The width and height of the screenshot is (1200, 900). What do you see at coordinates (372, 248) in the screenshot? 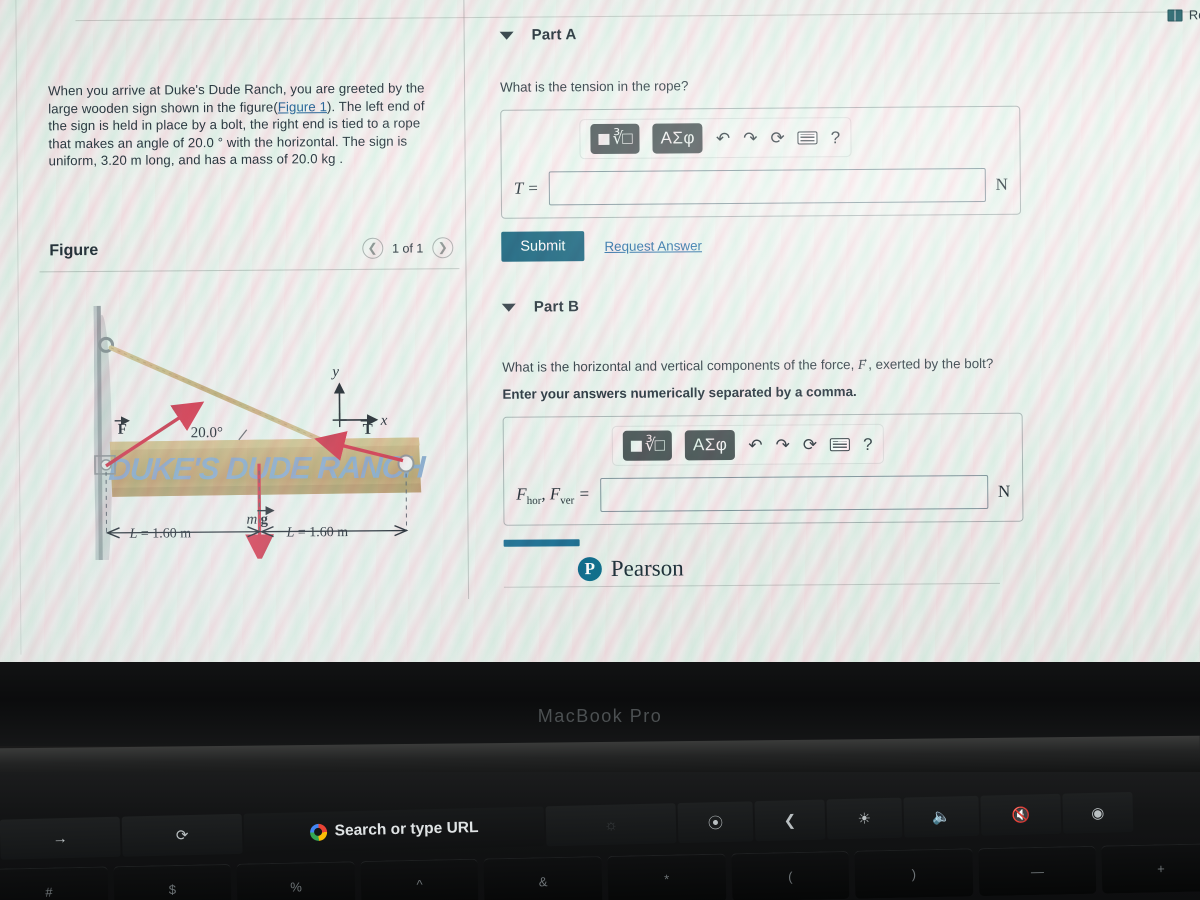
I see `figure-prev-button: ❮` at bounding box center [372, 248].